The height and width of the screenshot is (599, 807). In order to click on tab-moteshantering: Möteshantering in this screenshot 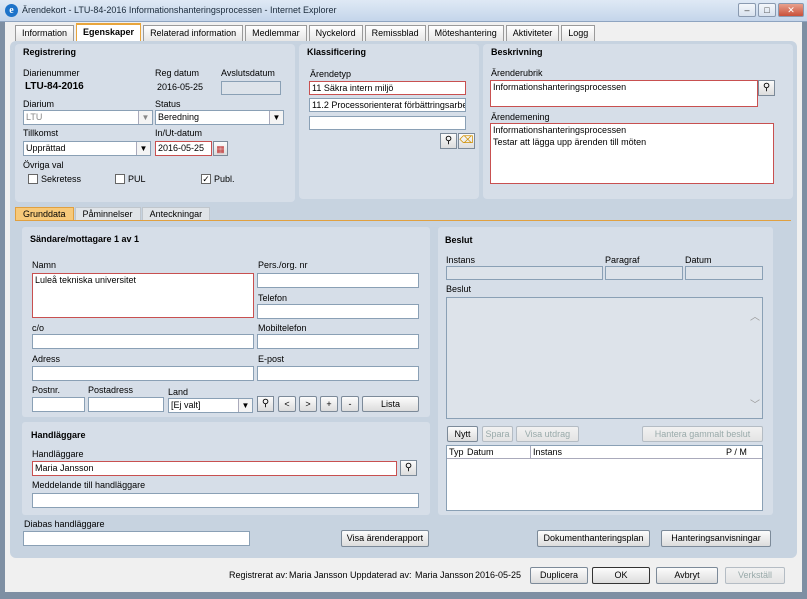, I will do `click(465, 33)`.